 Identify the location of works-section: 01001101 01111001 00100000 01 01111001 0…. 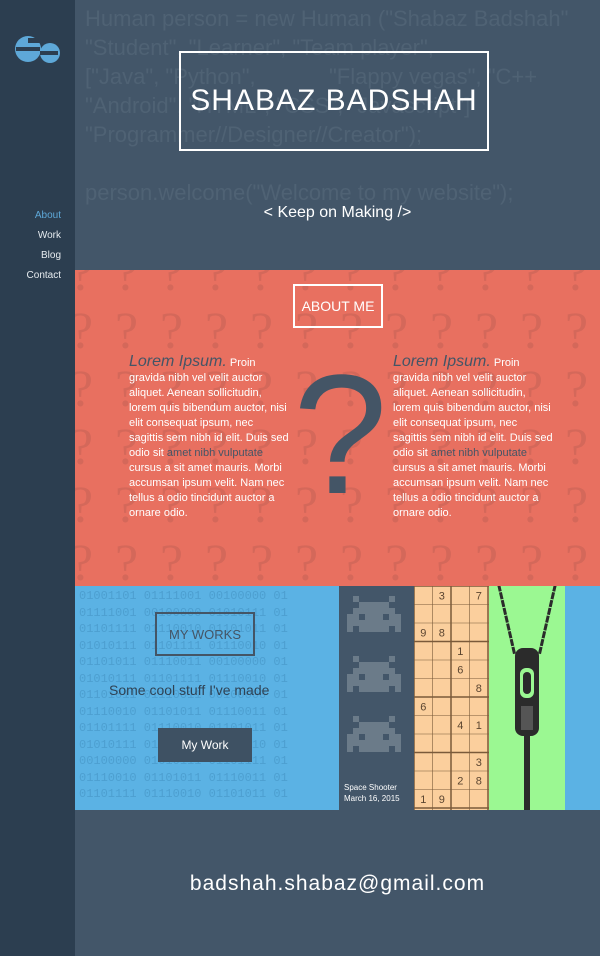
(207, 698).